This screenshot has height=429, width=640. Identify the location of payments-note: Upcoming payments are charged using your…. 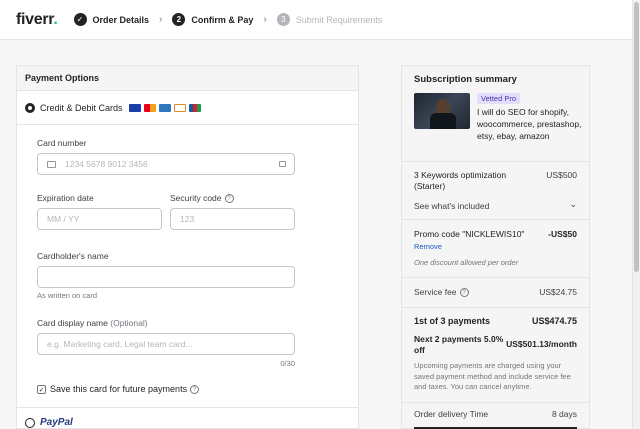
(492, 376).